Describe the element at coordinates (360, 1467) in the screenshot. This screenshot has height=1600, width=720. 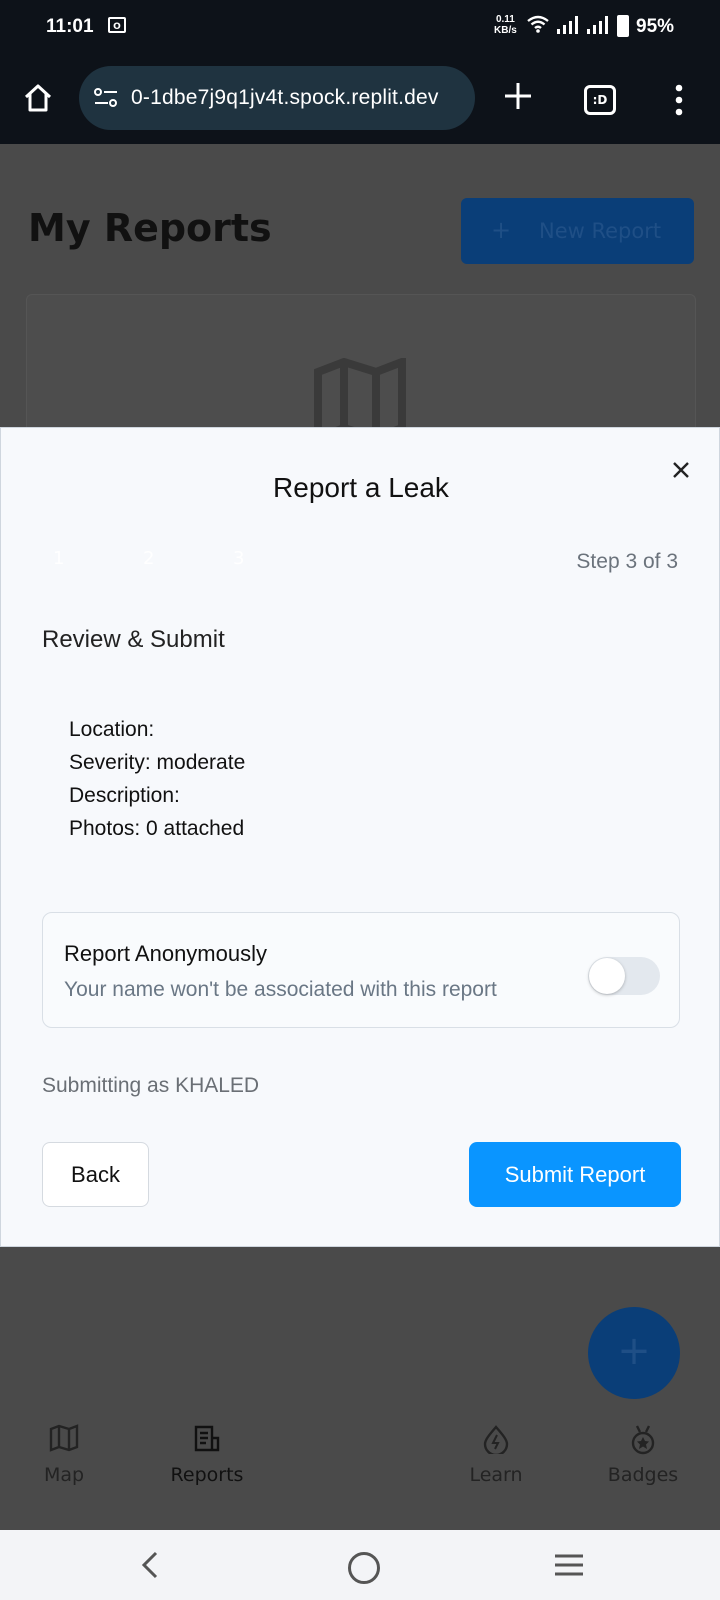
I see `bottom-nav: Map Reports Learn Badges` at that location.